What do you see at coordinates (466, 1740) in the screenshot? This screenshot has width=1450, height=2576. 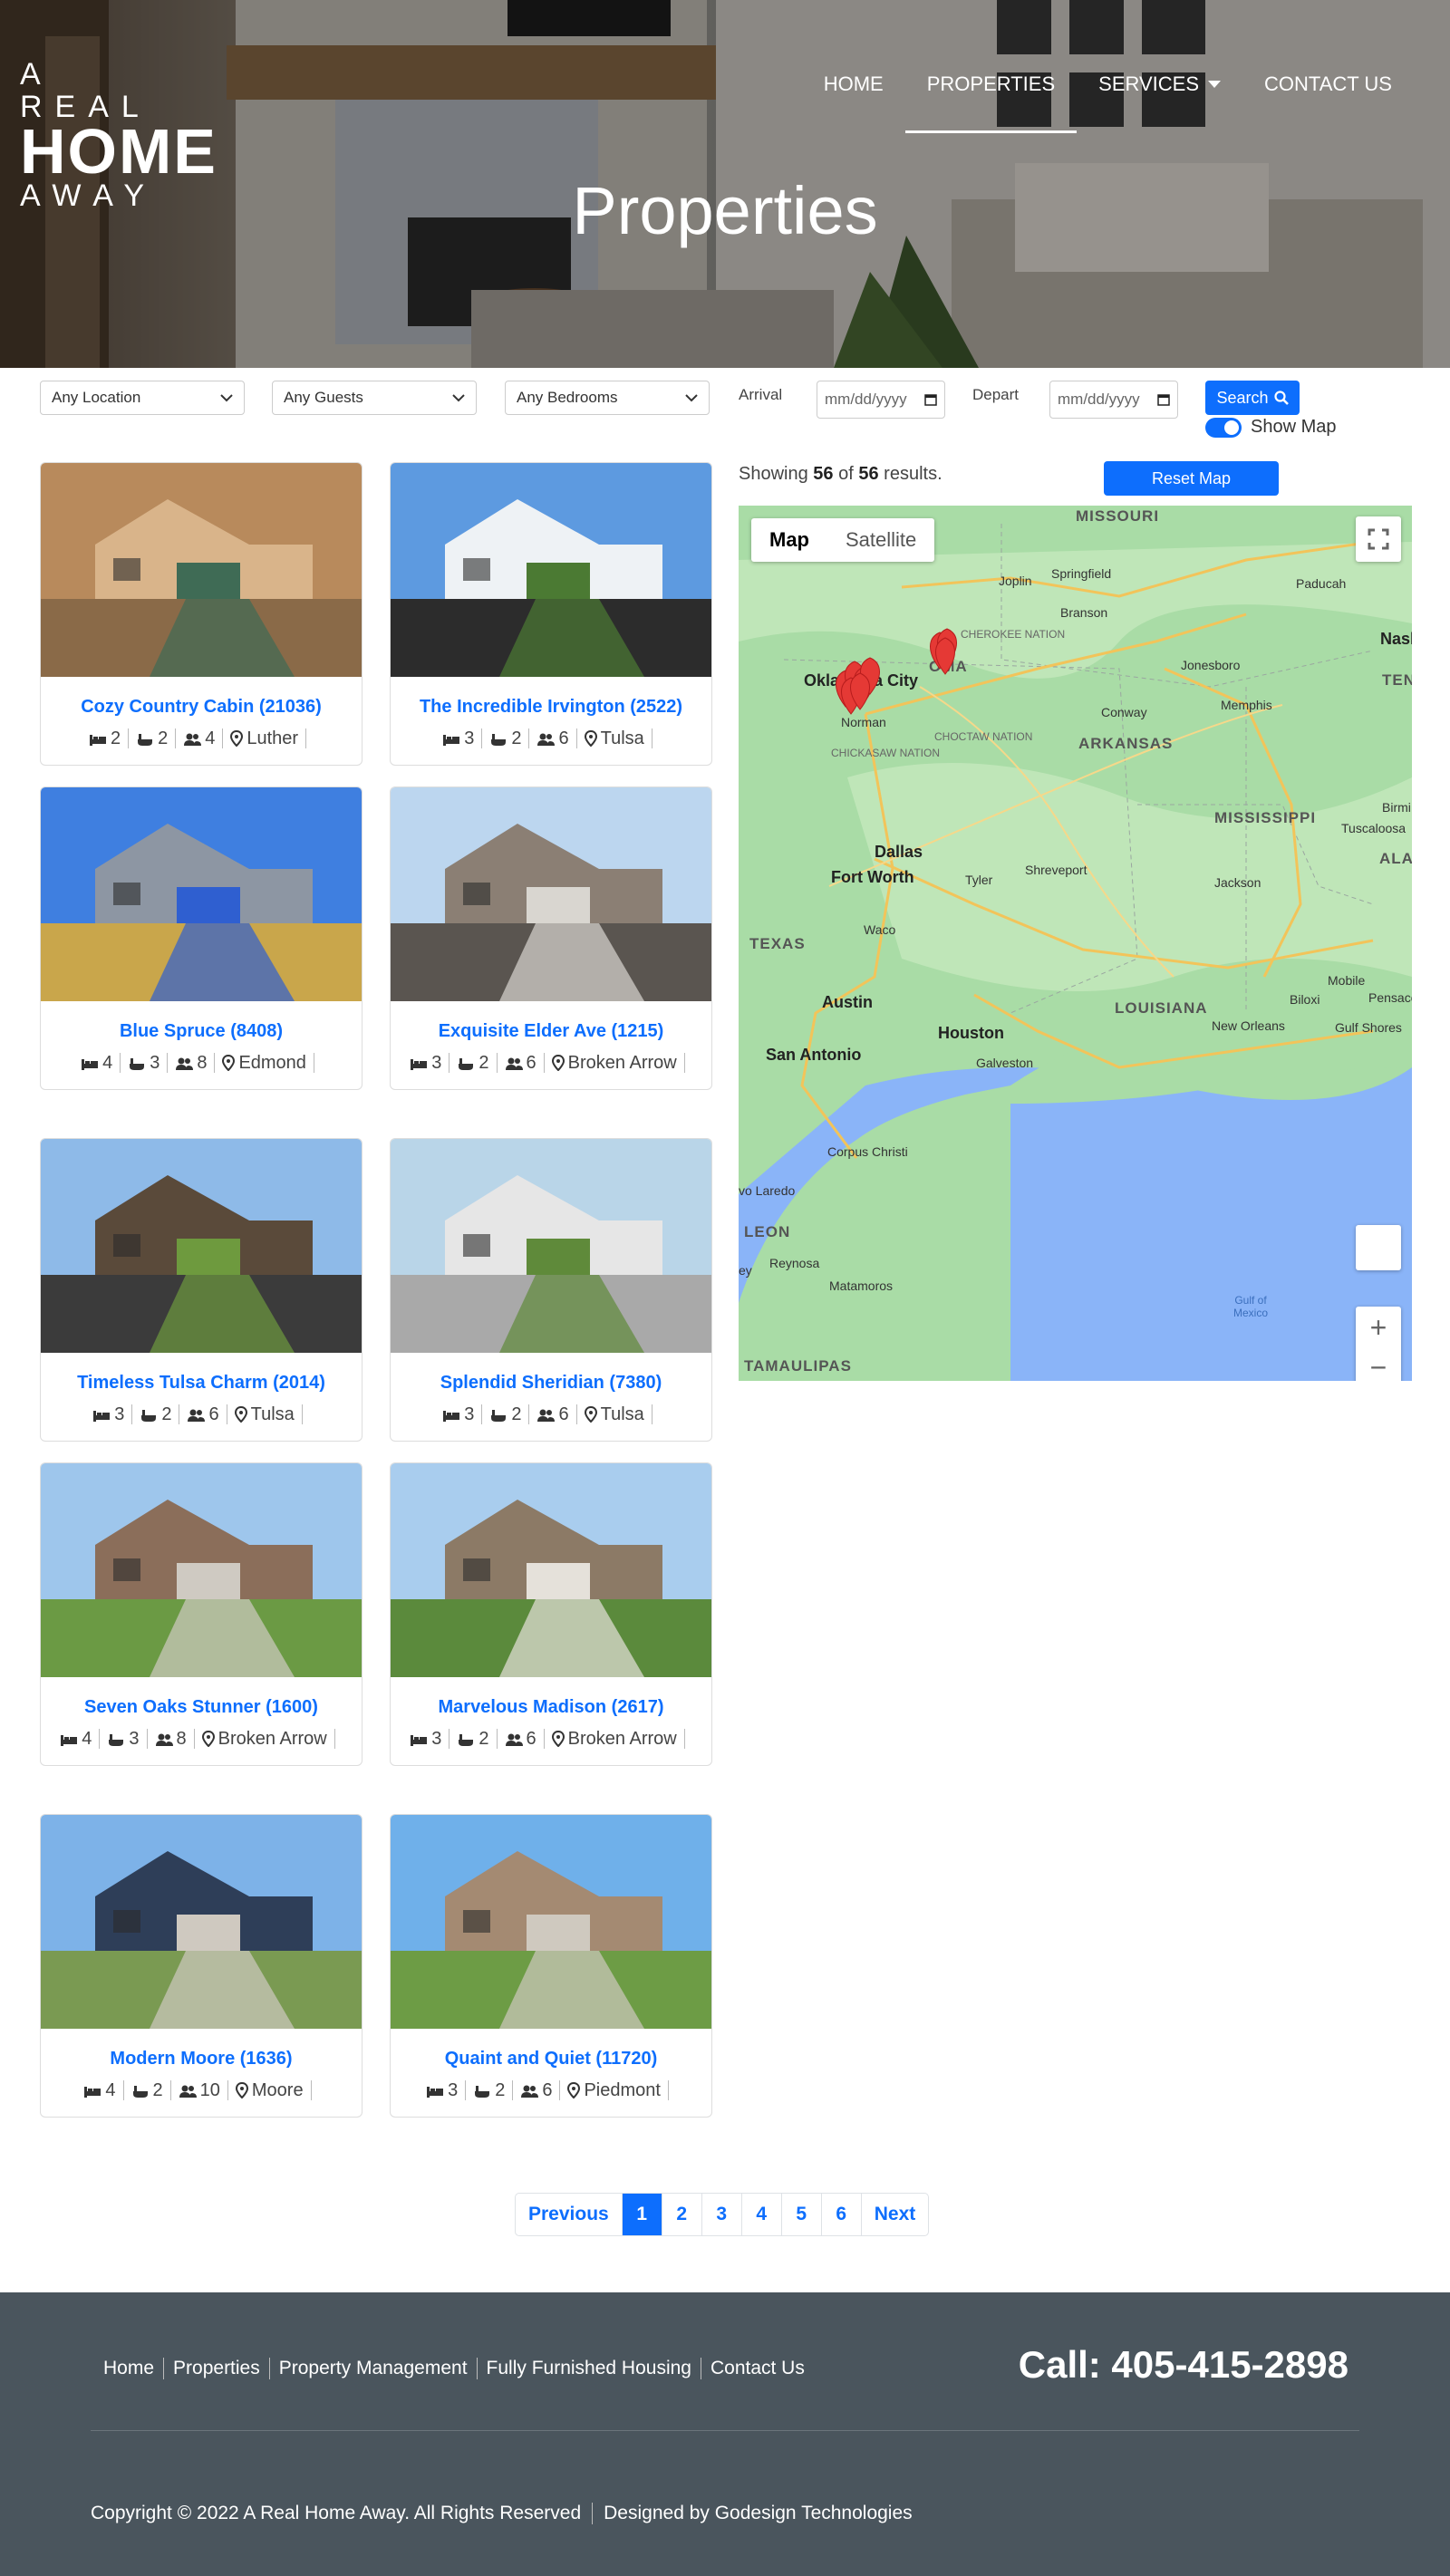 I see `bath-icon` at bounding box center [466, 1740].